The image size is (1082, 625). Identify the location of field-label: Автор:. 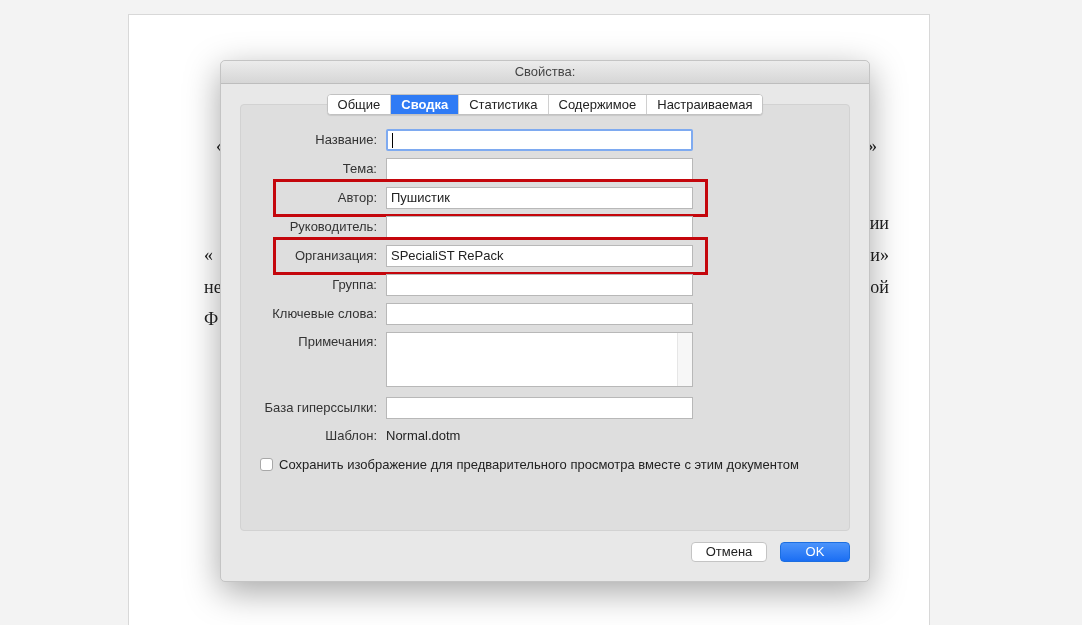
(357, 198).